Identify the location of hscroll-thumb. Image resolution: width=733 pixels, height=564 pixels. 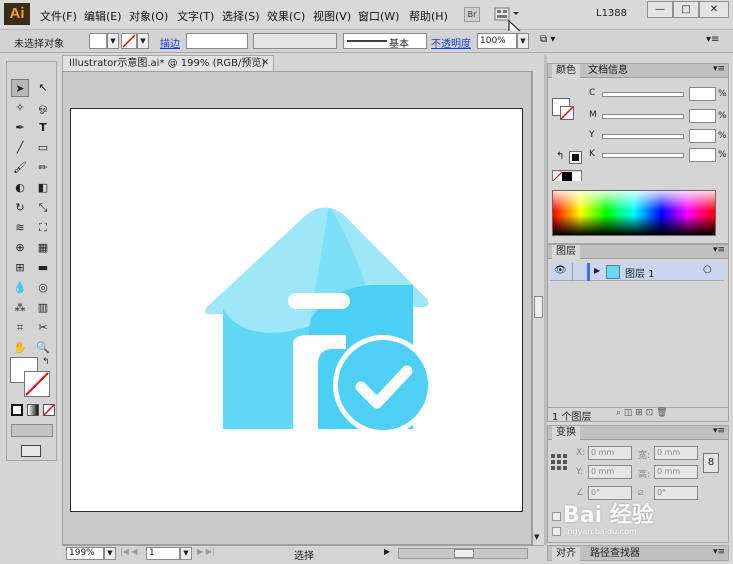
(464, 553).